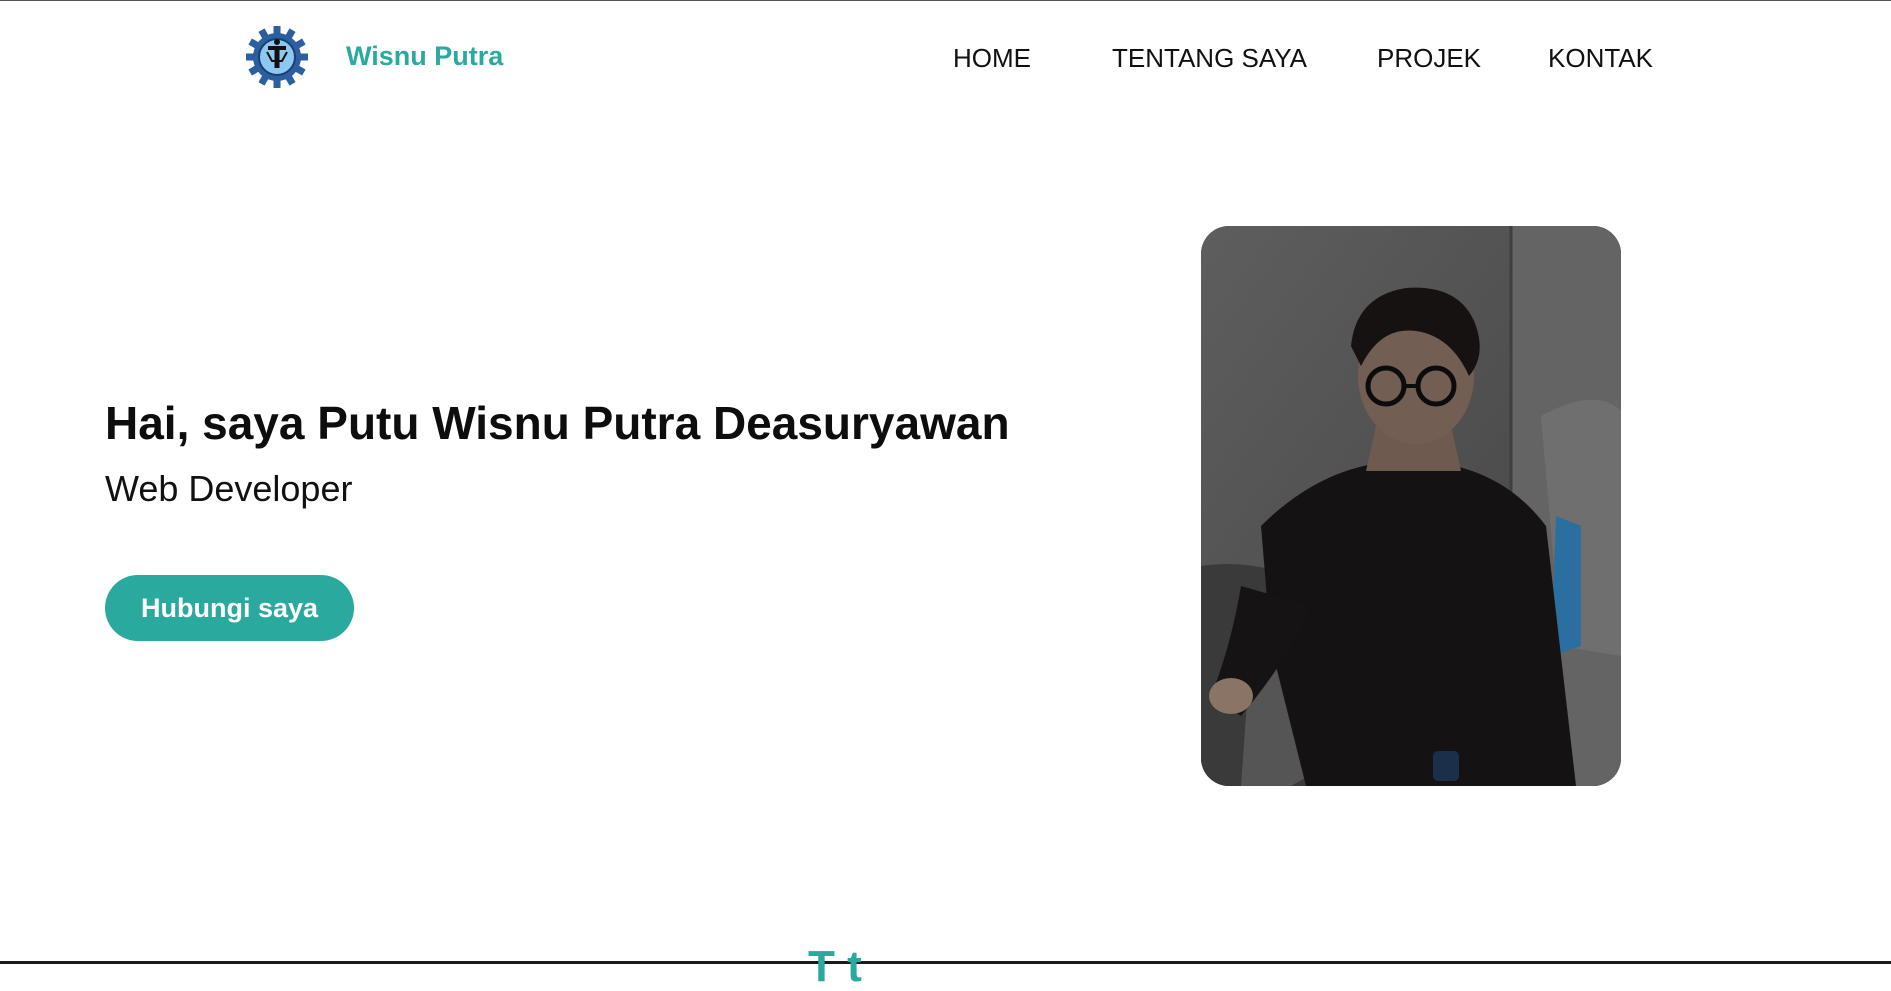 The width and height of the screenshot is (1891, 991). What do you see at coordinates (557, 423) in the screenshot?
I see `hero-title: Hai, saya Putu Wisnu Putra Deasuryawan` at bounding box center [557, 423].